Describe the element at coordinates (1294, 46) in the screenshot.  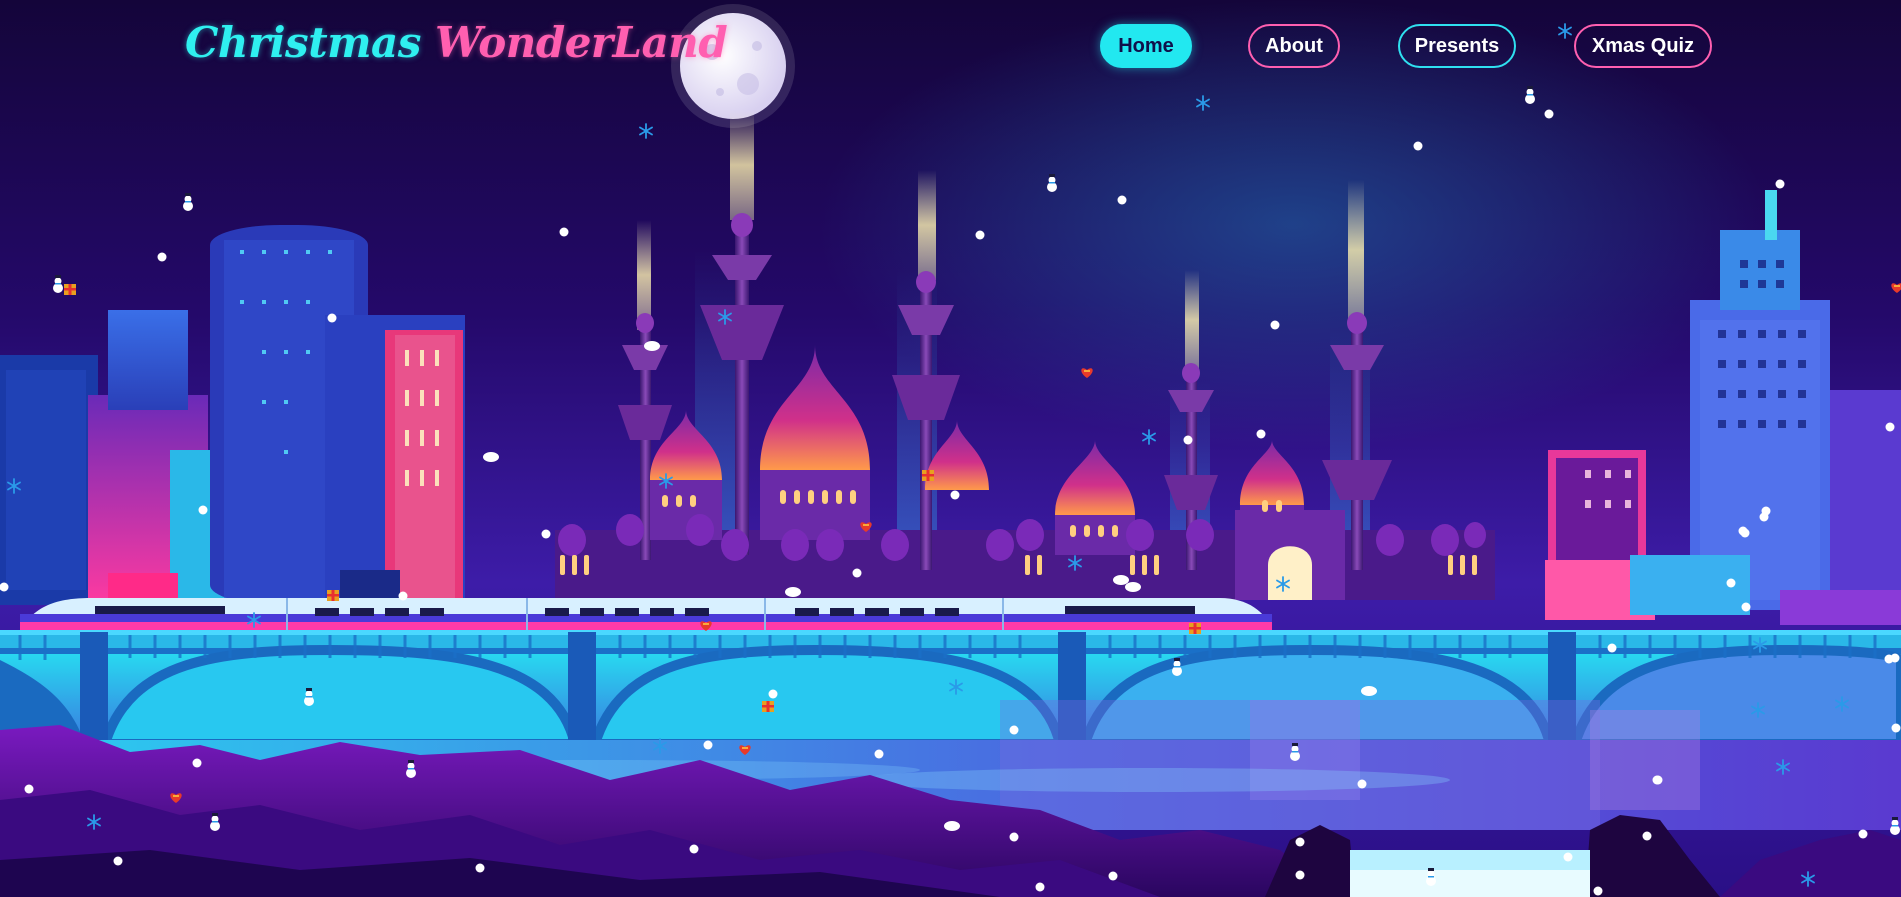
I see `nav-about-button: About` at that location.